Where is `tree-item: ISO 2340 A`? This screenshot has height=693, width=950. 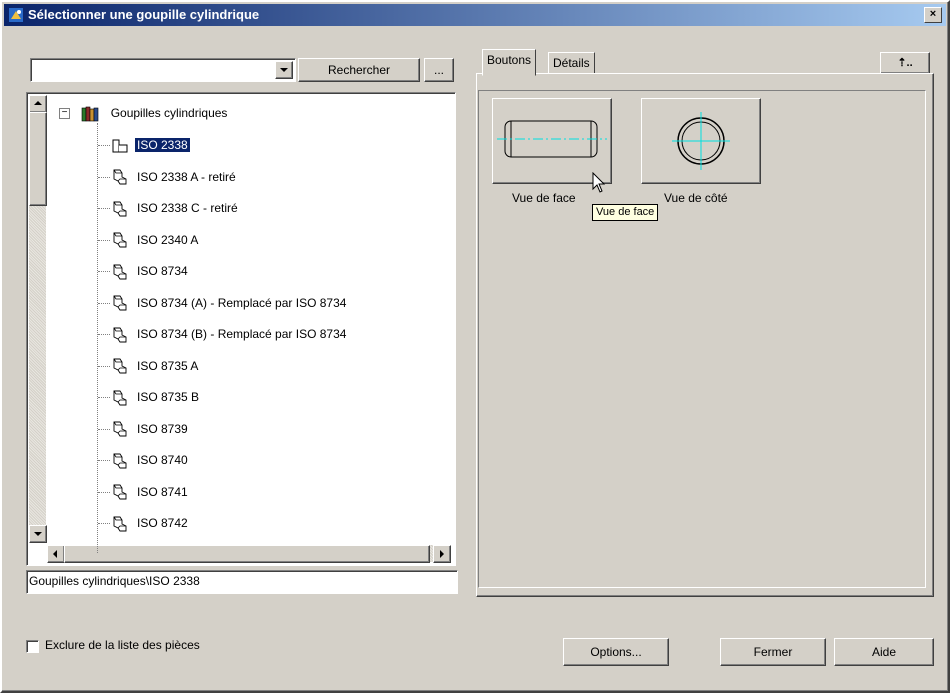 tree-item: ISO 2340 A is located at coordinates (155, 240).